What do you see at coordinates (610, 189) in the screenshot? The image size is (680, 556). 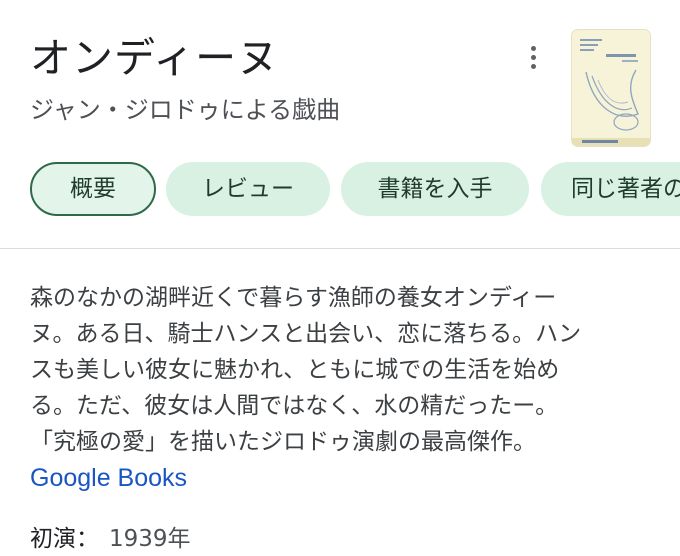 I see `tab-same-author: 同じ著者の` at bounding box center [610, 189].